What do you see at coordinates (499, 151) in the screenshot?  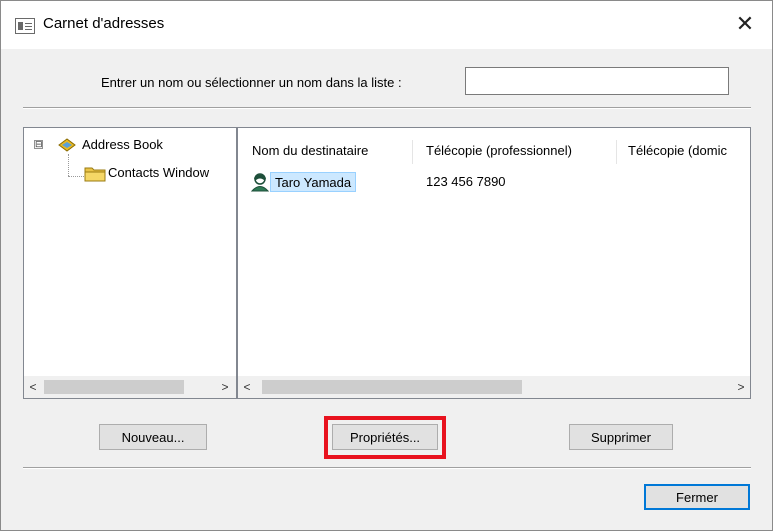 I see `column-header-fax-work: Télécopie (professionnel)` at bounding box center [499, 151].